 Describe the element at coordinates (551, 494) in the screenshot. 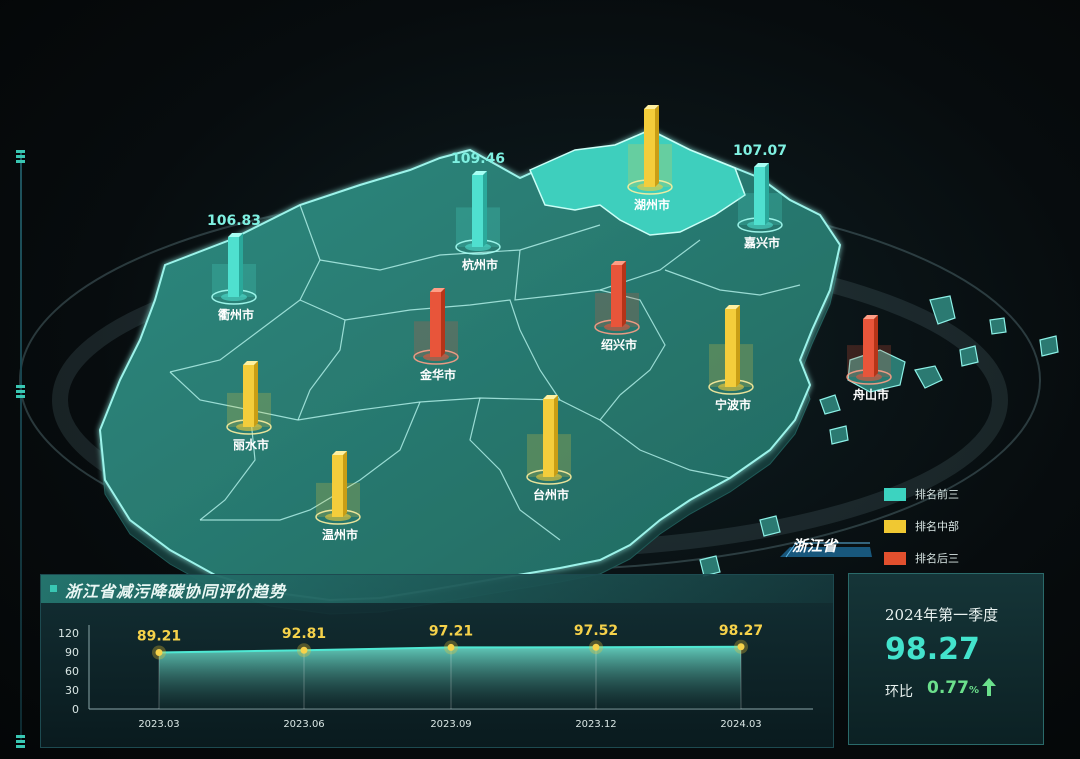

I see `city-name-label: 台州市` at that location.